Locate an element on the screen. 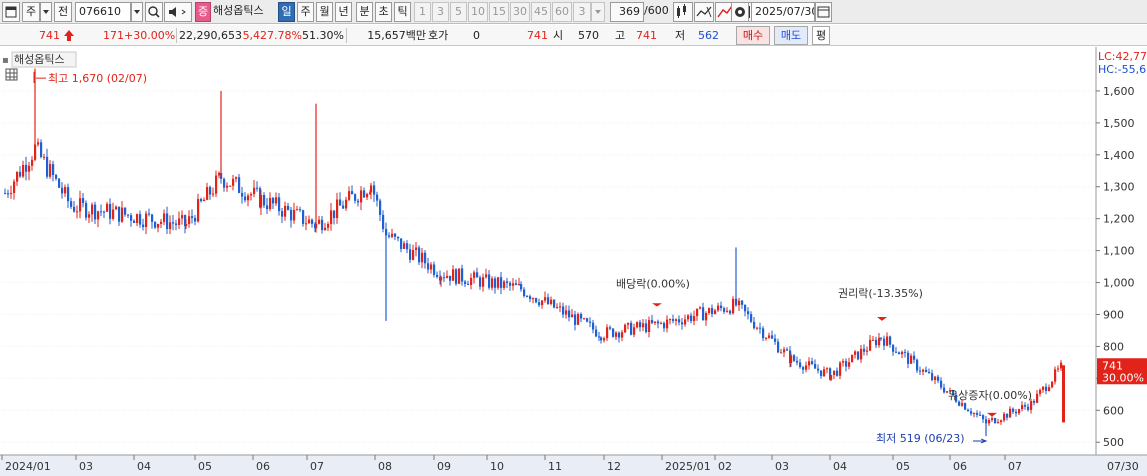 The image size is (1147, 476). lc-label: LC:42,77 is located at coordinates (1122, 56).